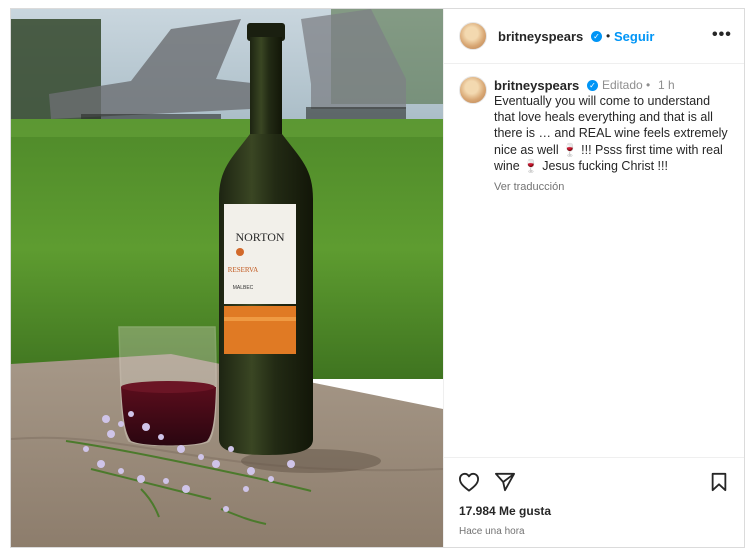  What do you see at coordinates (540, 36) in the screenshot?
I see `username-link: britneyspears` at bounding box center [540, 36].